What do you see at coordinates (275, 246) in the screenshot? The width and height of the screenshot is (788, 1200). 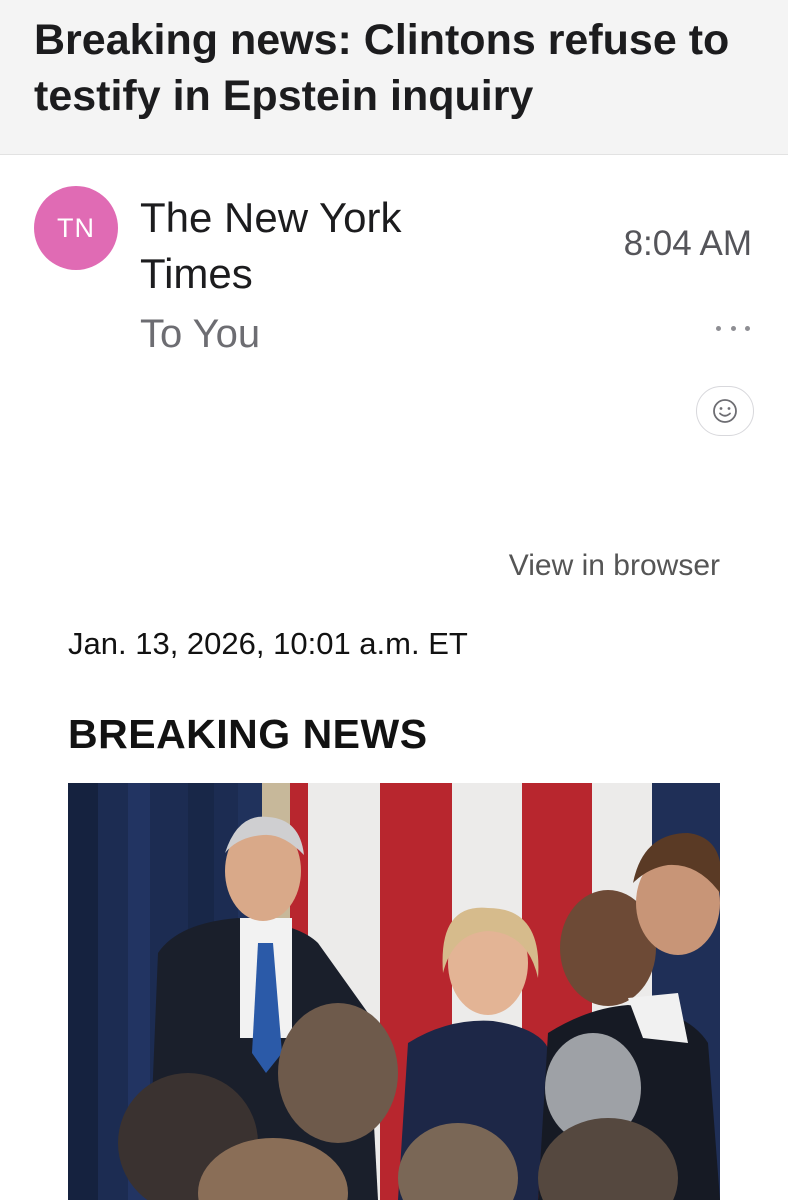 I see `sender-name: The New York Times` at bounding box center [275, 246].